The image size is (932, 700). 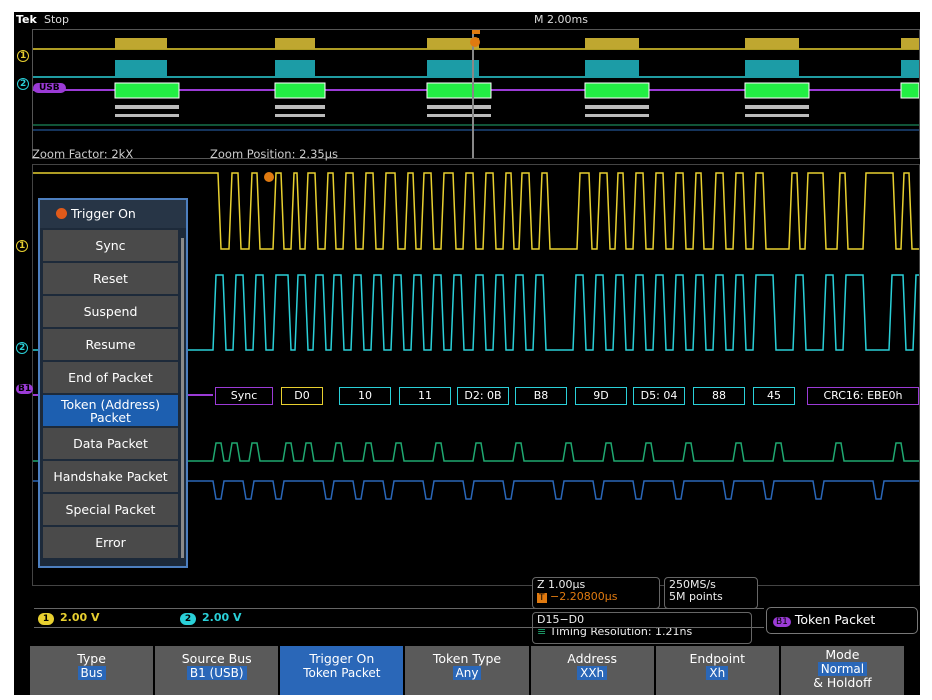 I want to click on ch1-marker: 1, so click(x=22, y=246).